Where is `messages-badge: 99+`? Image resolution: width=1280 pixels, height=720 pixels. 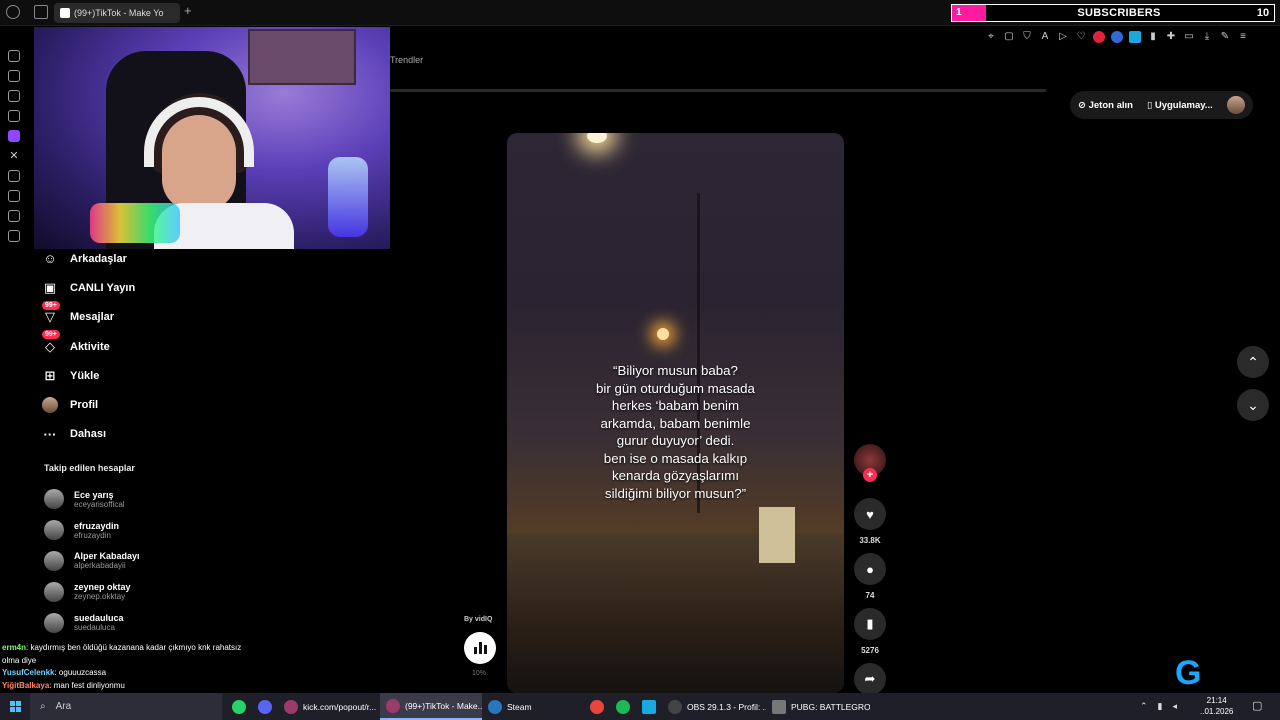
messages-badge: 99+ is located at coordinates (51, 305).